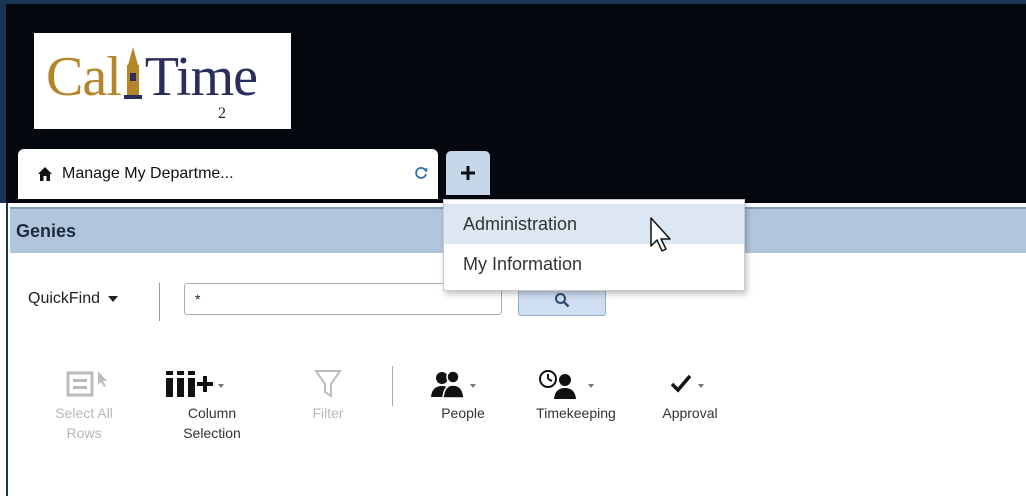 The image size is (1026, 496). I want to click on timekeeping-label: Timekeeping, so click(576, 413).